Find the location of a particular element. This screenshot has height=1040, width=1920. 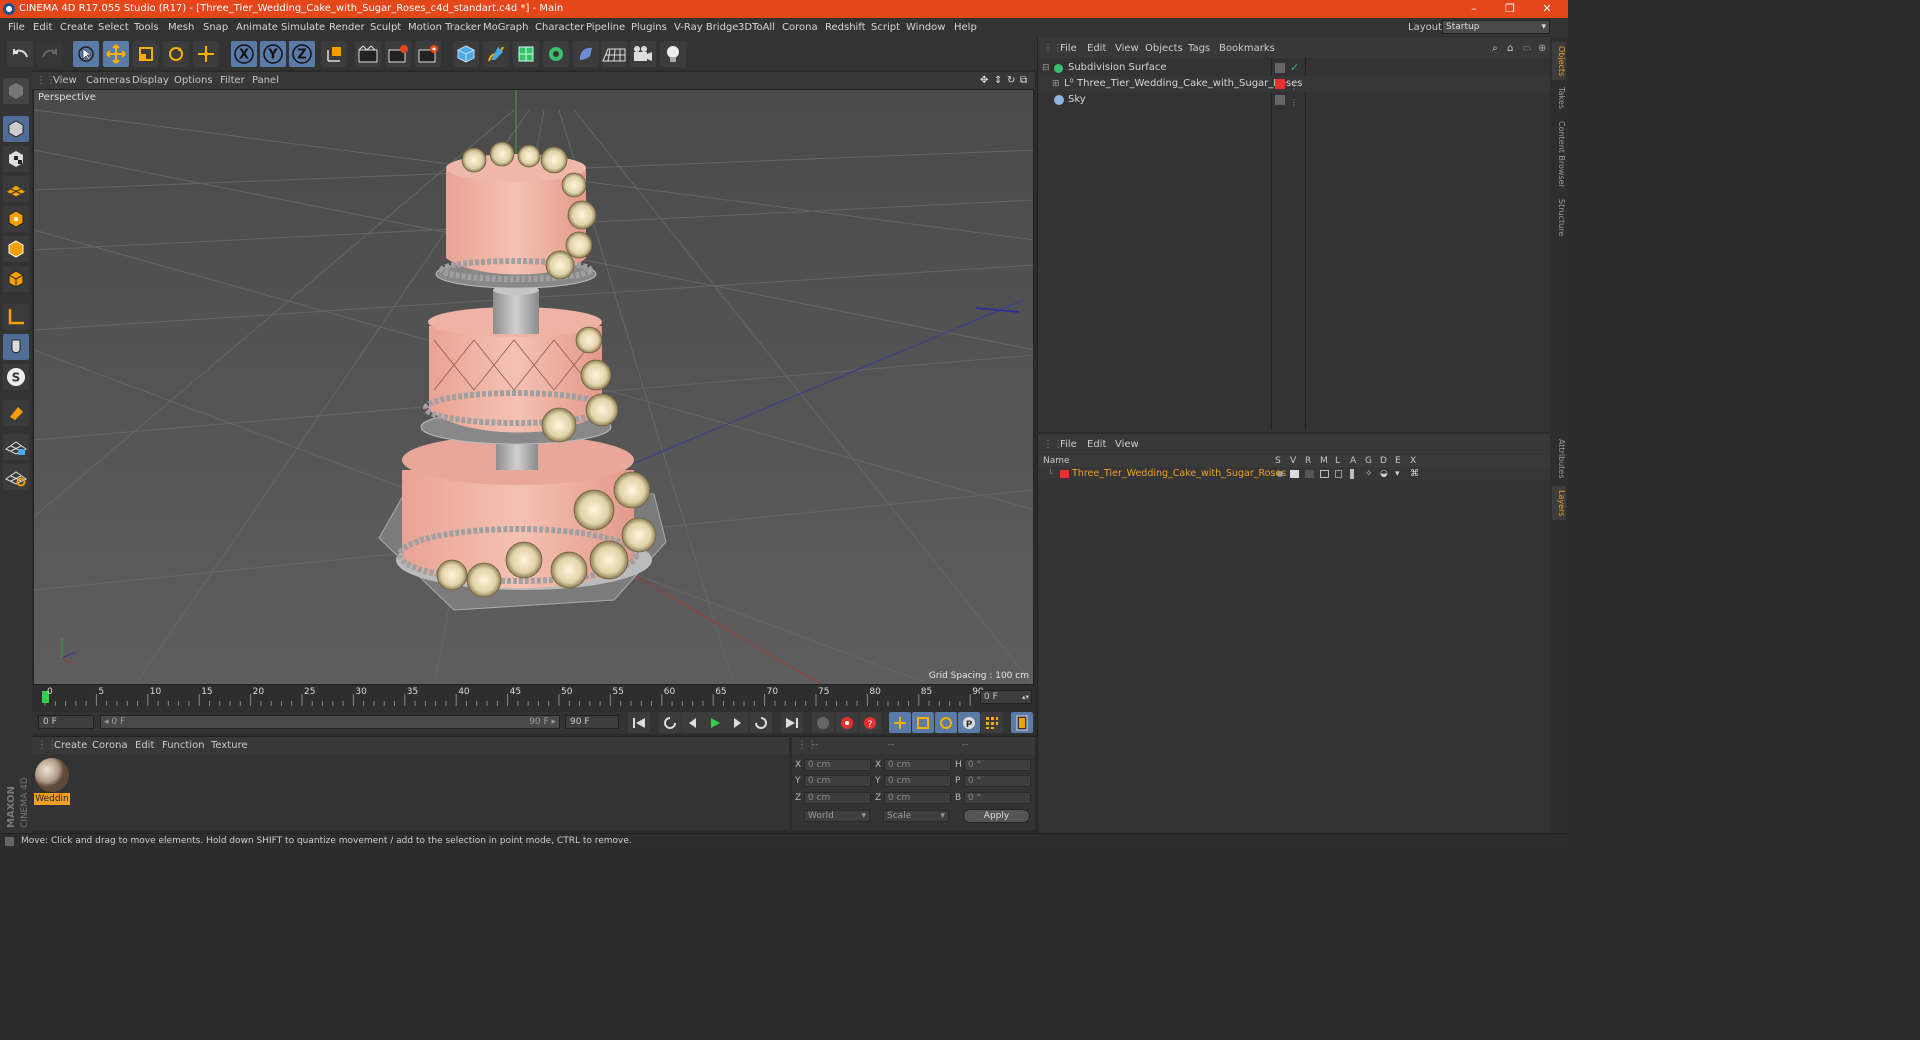

menu-animate: Animate is located at coordinates (257, 28).